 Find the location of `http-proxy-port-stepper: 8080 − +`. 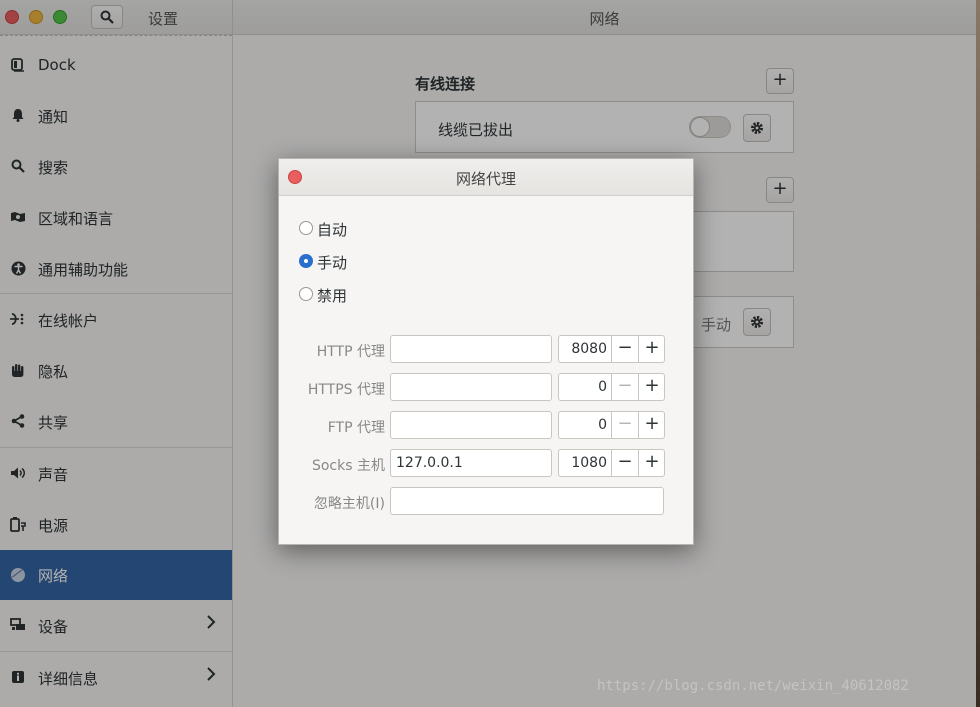

http-proxy-port-stepper: 8080 − + is located at coordinates (611, 349).